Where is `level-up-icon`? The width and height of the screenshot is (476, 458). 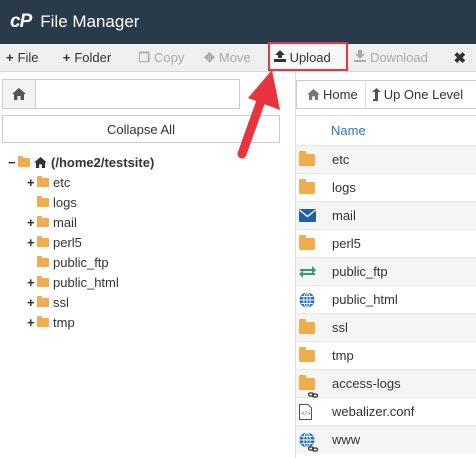 level-up-icon is located at coordinates (376, 94).